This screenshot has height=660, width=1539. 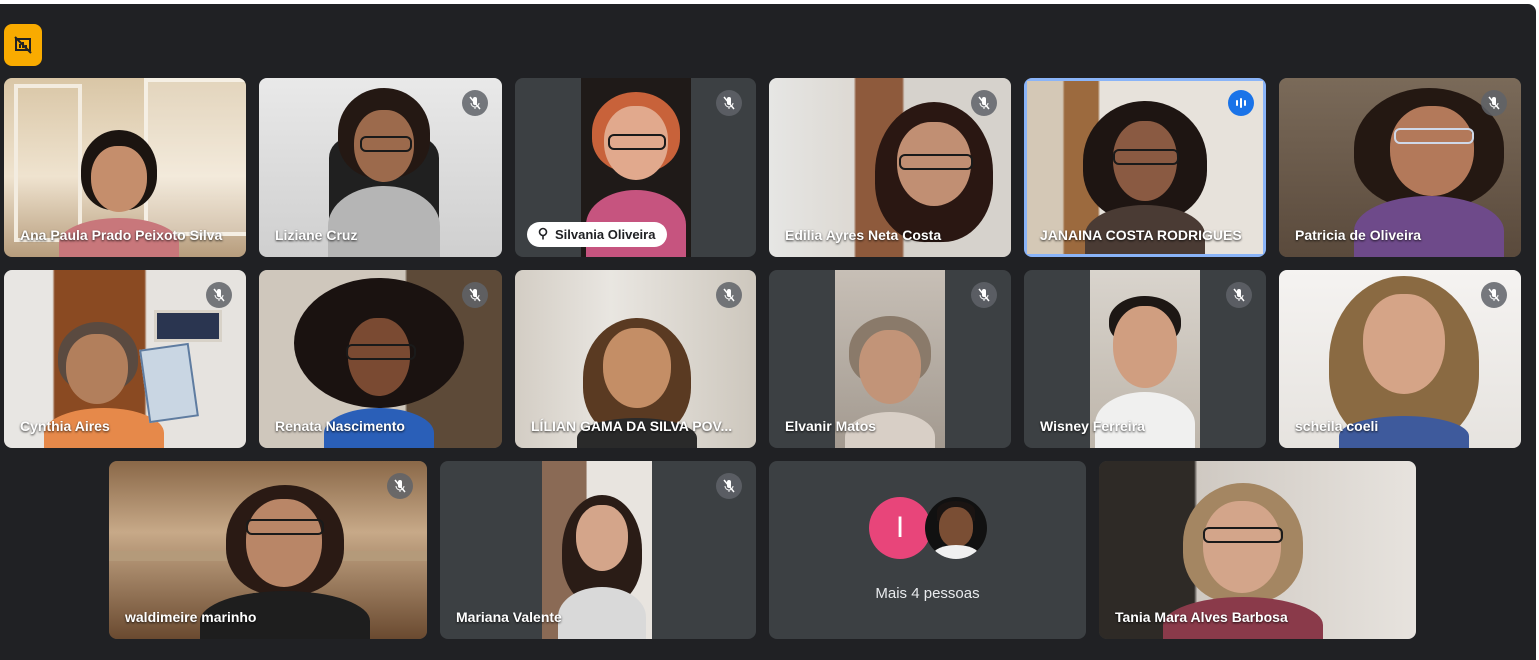 I want to click on participant-name: Patricia de Oliveira, so click(x=1358, y=235).